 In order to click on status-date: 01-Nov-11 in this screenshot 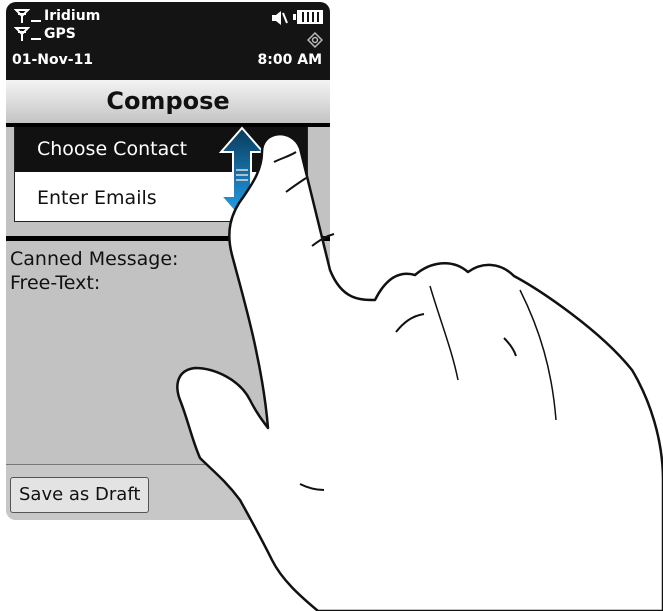, I will do `click(53, 60)`.